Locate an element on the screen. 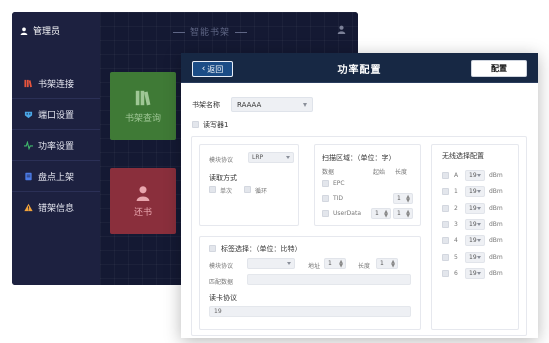 Image resolution: width=549 pixels, height=343 pixels. pulse-icon is located at coordinates (28, 145).